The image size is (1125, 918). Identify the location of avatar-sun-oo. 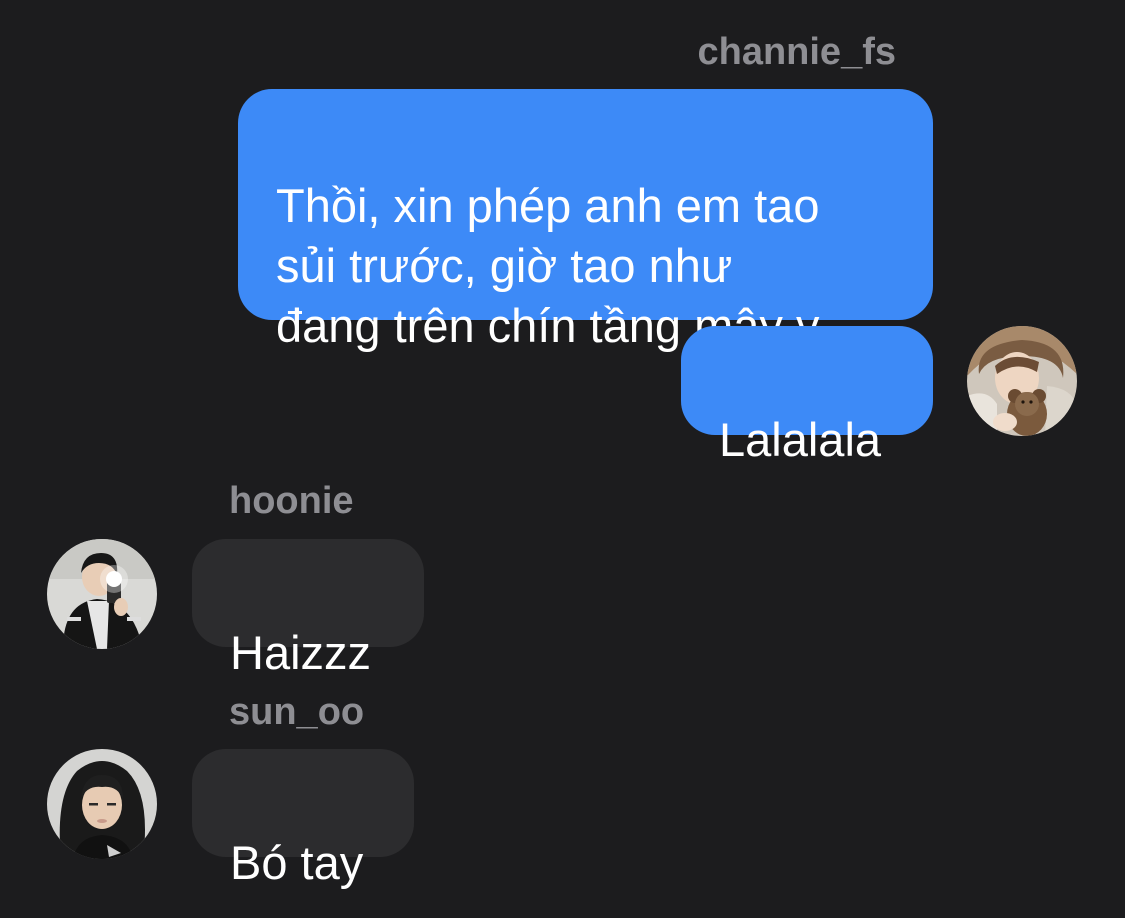
(102, 804).